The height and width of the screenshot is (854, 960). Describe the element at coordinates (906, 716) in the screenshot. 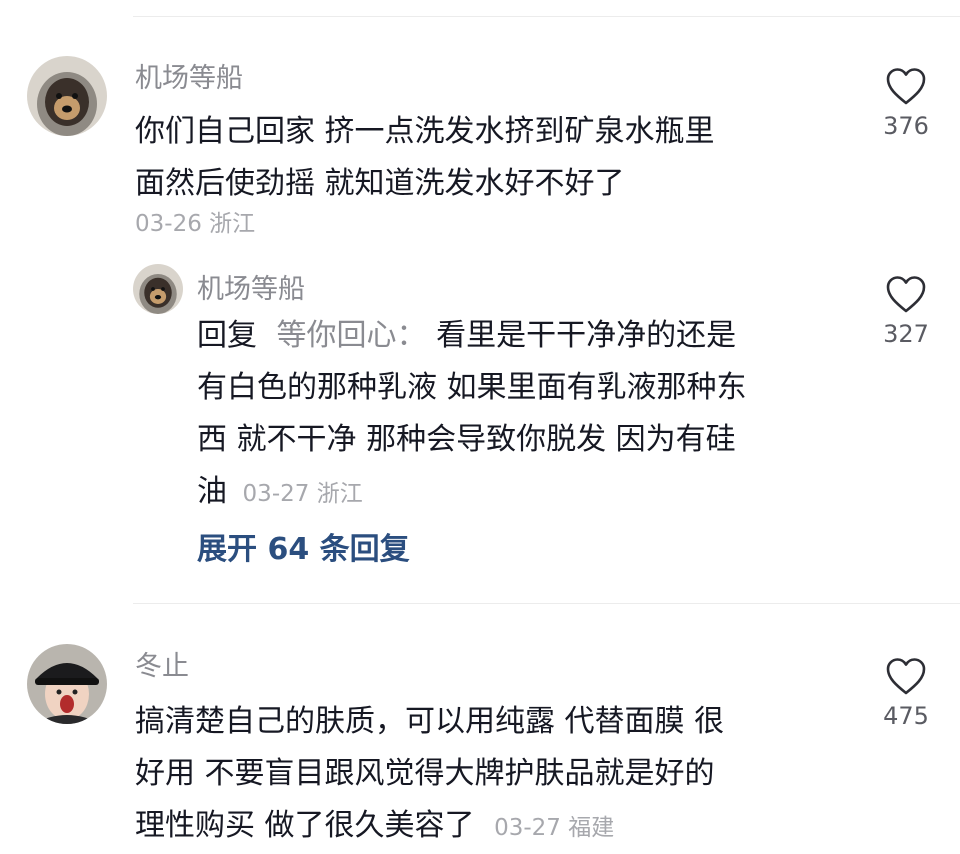

I see `like-count: 475` at that location.